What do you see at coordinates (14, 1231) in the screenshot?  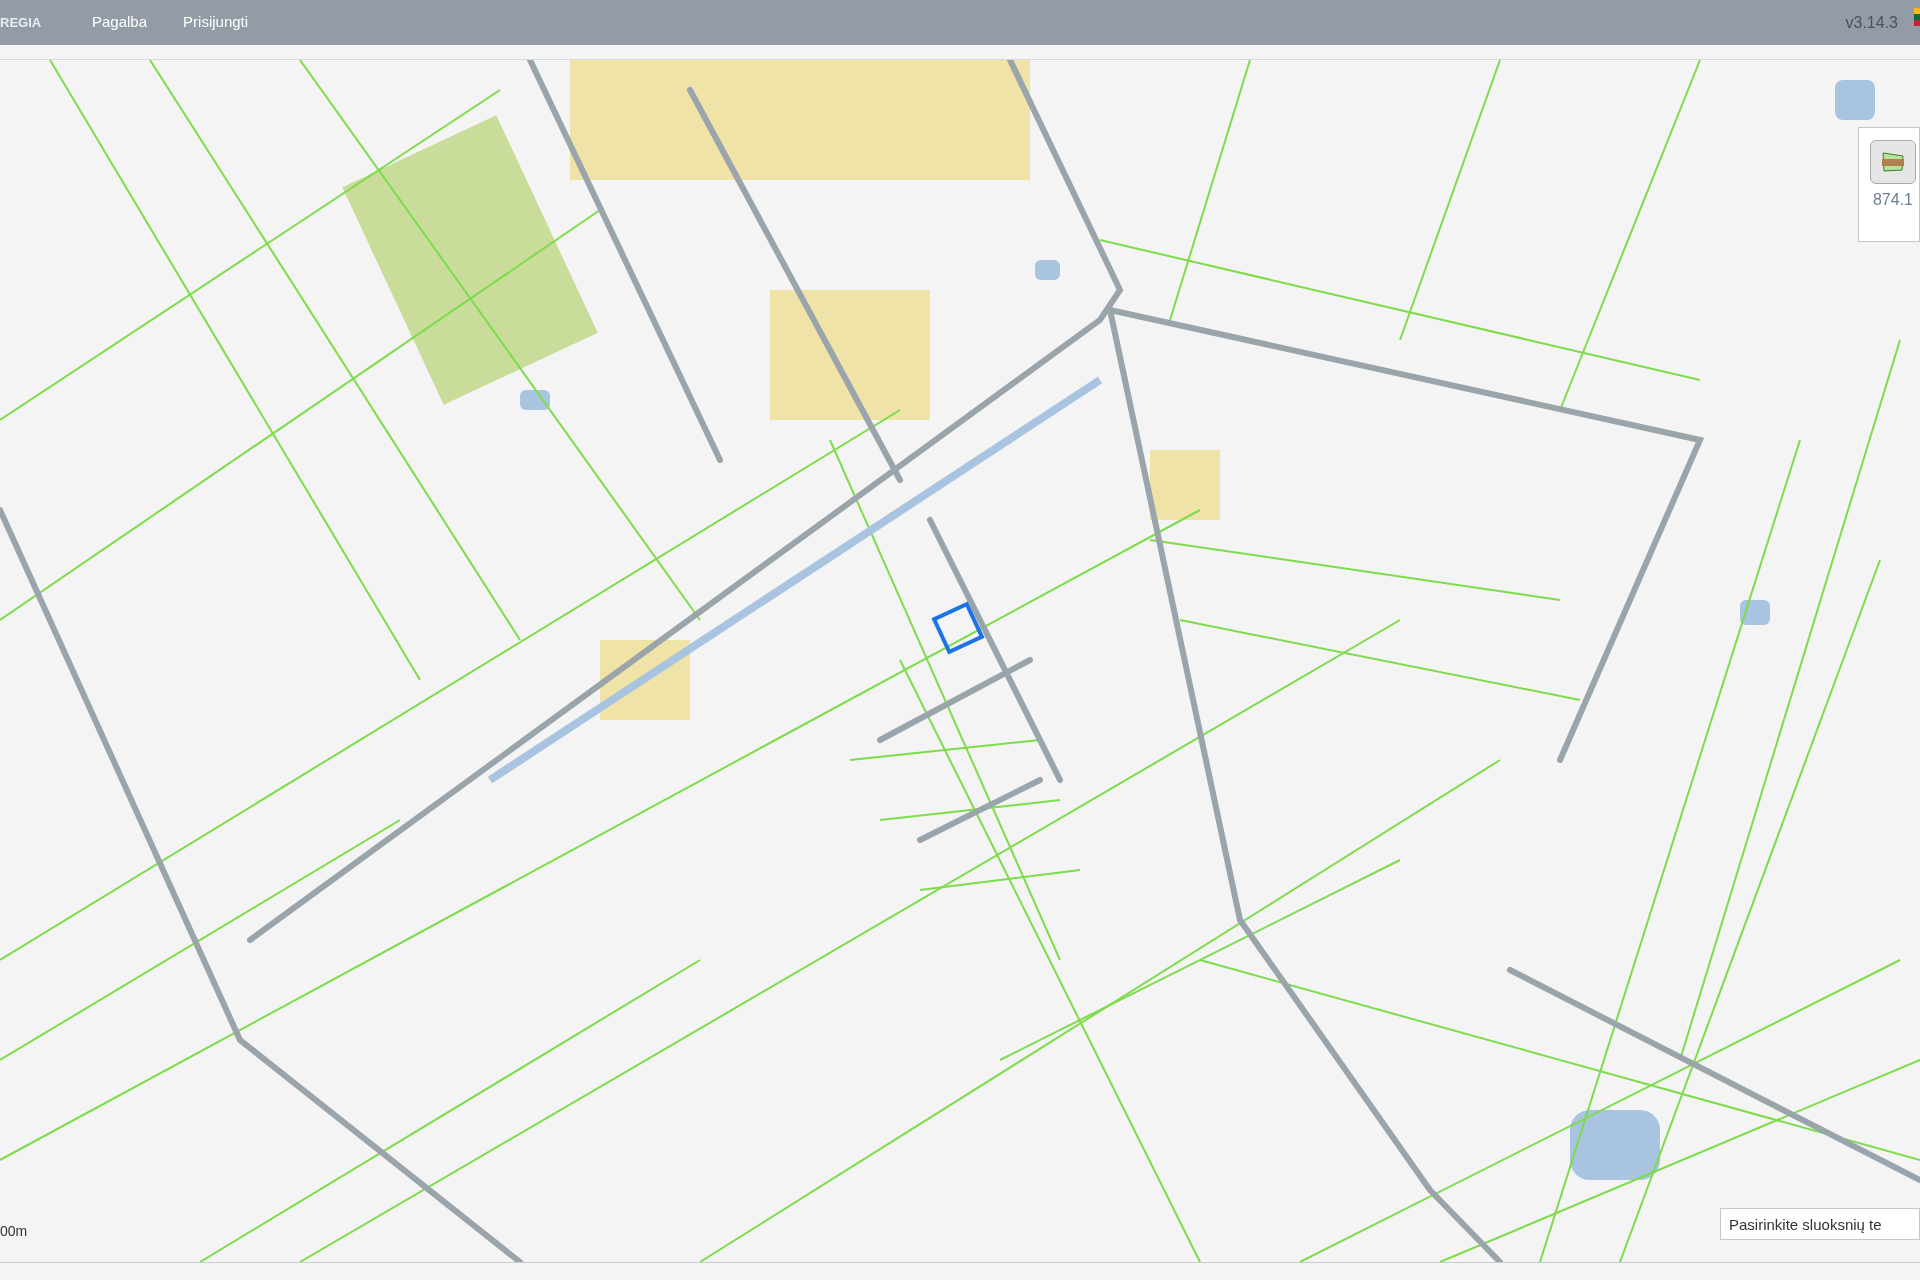 I see `scale-label: 00m` at bounding box center [14, 1231].